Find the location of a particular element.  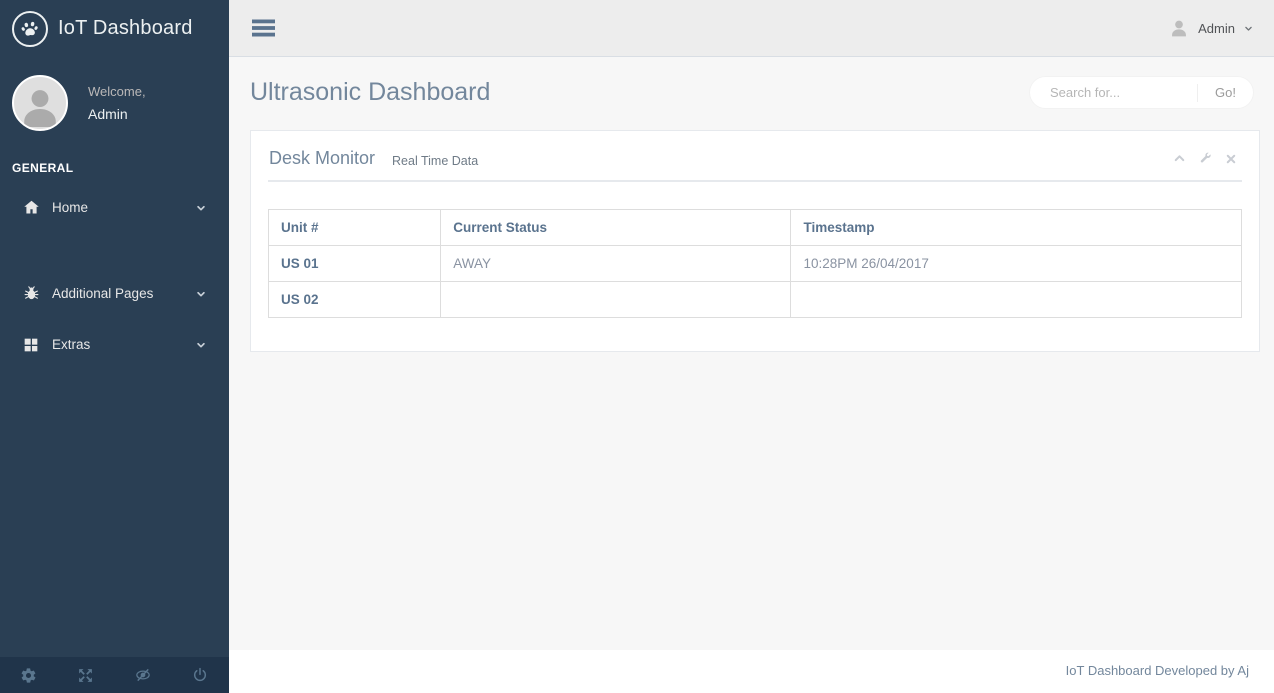

search-box: Go! is located at coordinates (1141, 92).